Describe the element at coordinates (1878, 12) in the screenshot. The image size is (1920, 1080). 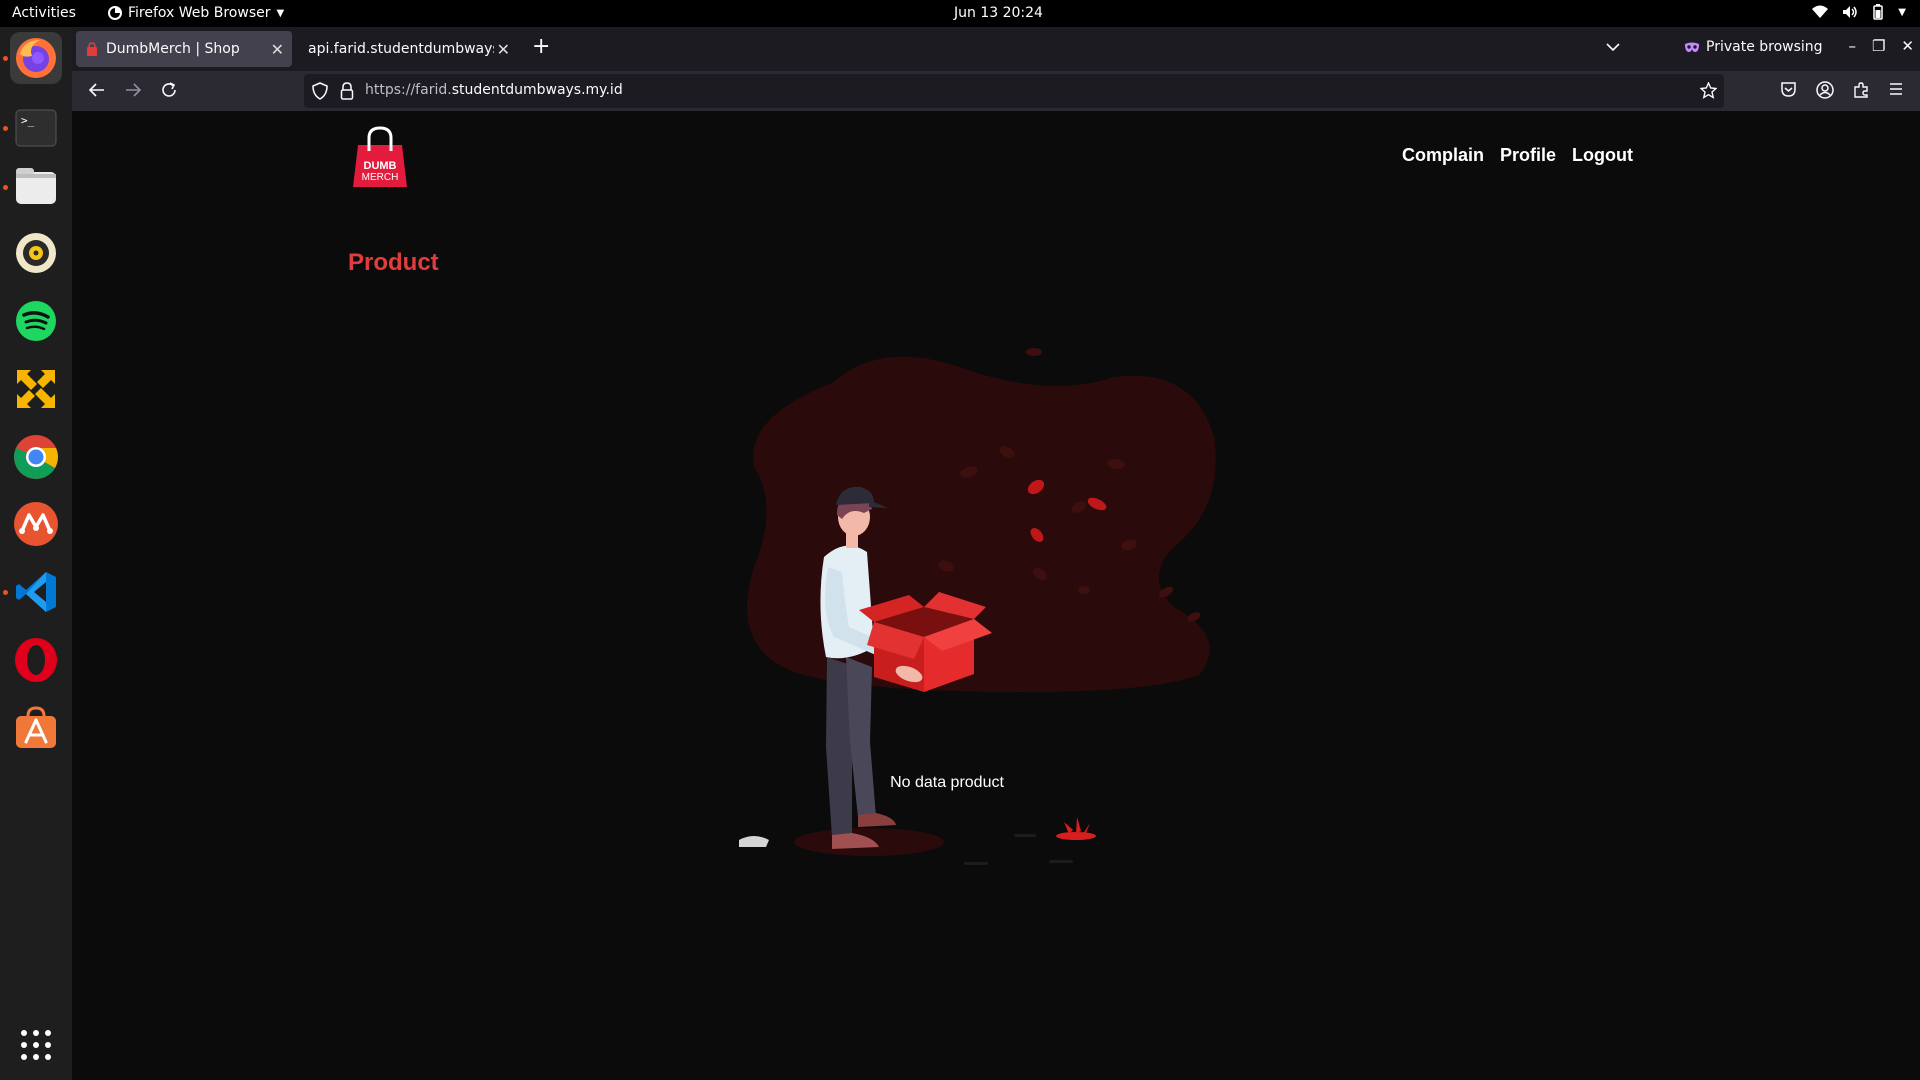
I see `battery-icon` at that location.